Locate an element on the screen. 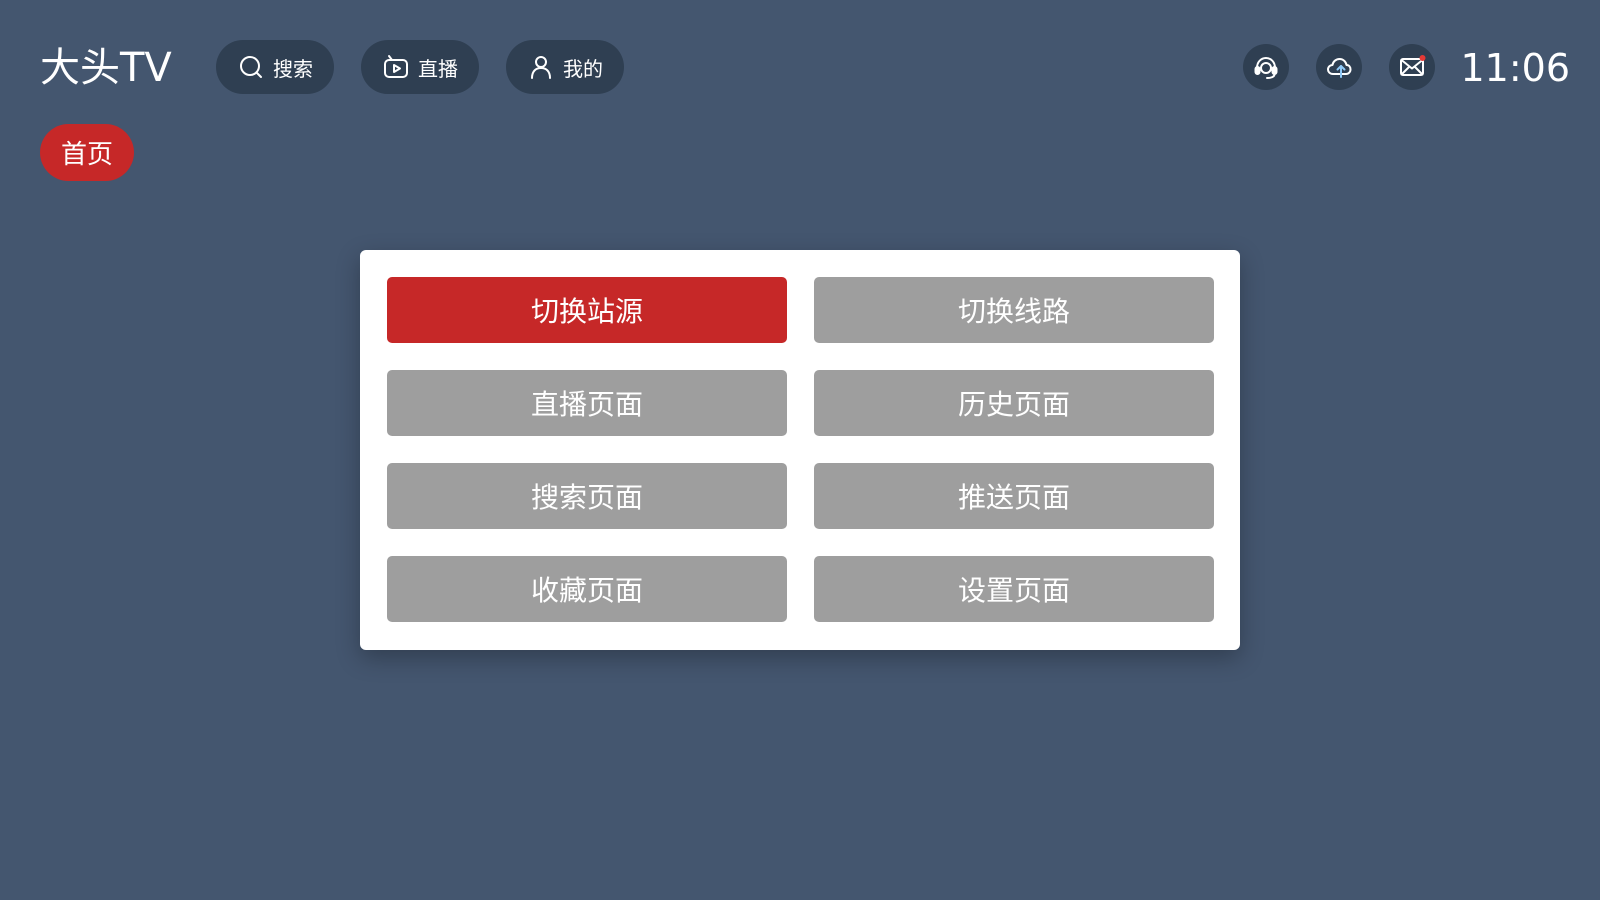 The height and width of the screenshot is (900, 1600). user-icon is located at coordinates (541, 67).